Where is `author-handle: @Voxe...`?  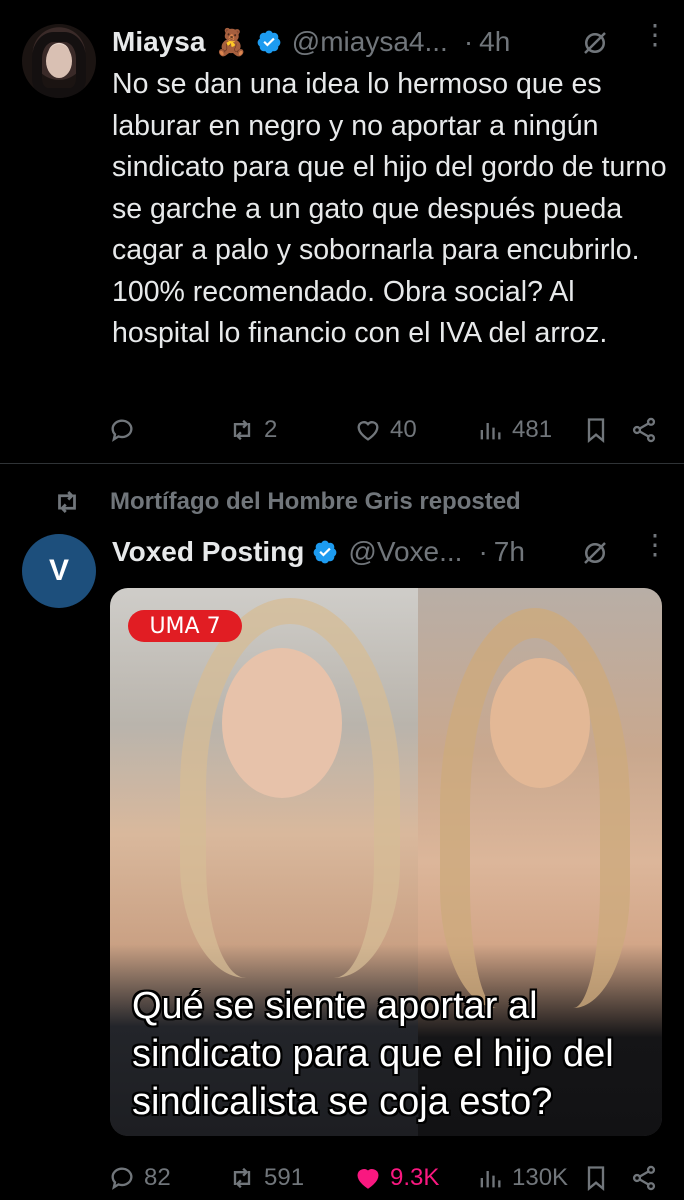
author-handle: @Voxe... is located at coordinates (405, 552).